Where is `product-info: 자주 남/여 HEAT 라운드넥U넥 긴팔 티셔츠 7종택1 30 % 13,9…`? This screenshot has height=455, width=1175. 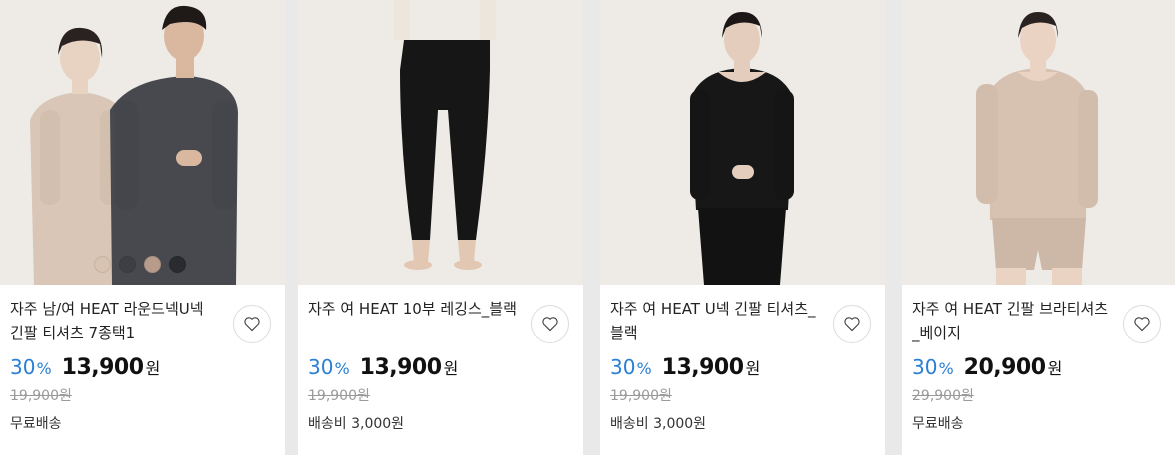 product-info: 자주 남/여 HEAT 라운드넥U넥 긴팔 티셔츠 7종택1 30 % 13,9… is located at coordinates (142, 359).